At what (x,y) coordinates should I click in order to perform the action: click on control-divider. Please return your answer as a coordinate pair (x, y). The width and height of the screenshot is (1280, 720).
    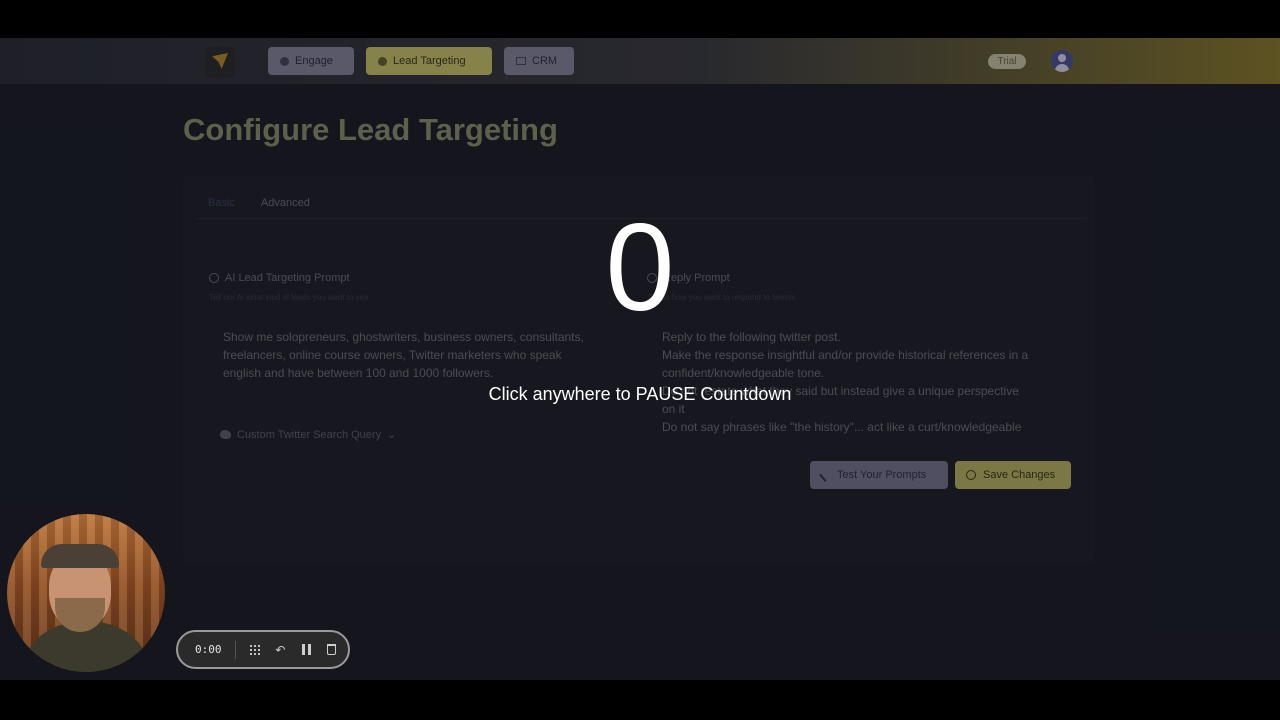
    Looking at the image, I should click on (235, 649).